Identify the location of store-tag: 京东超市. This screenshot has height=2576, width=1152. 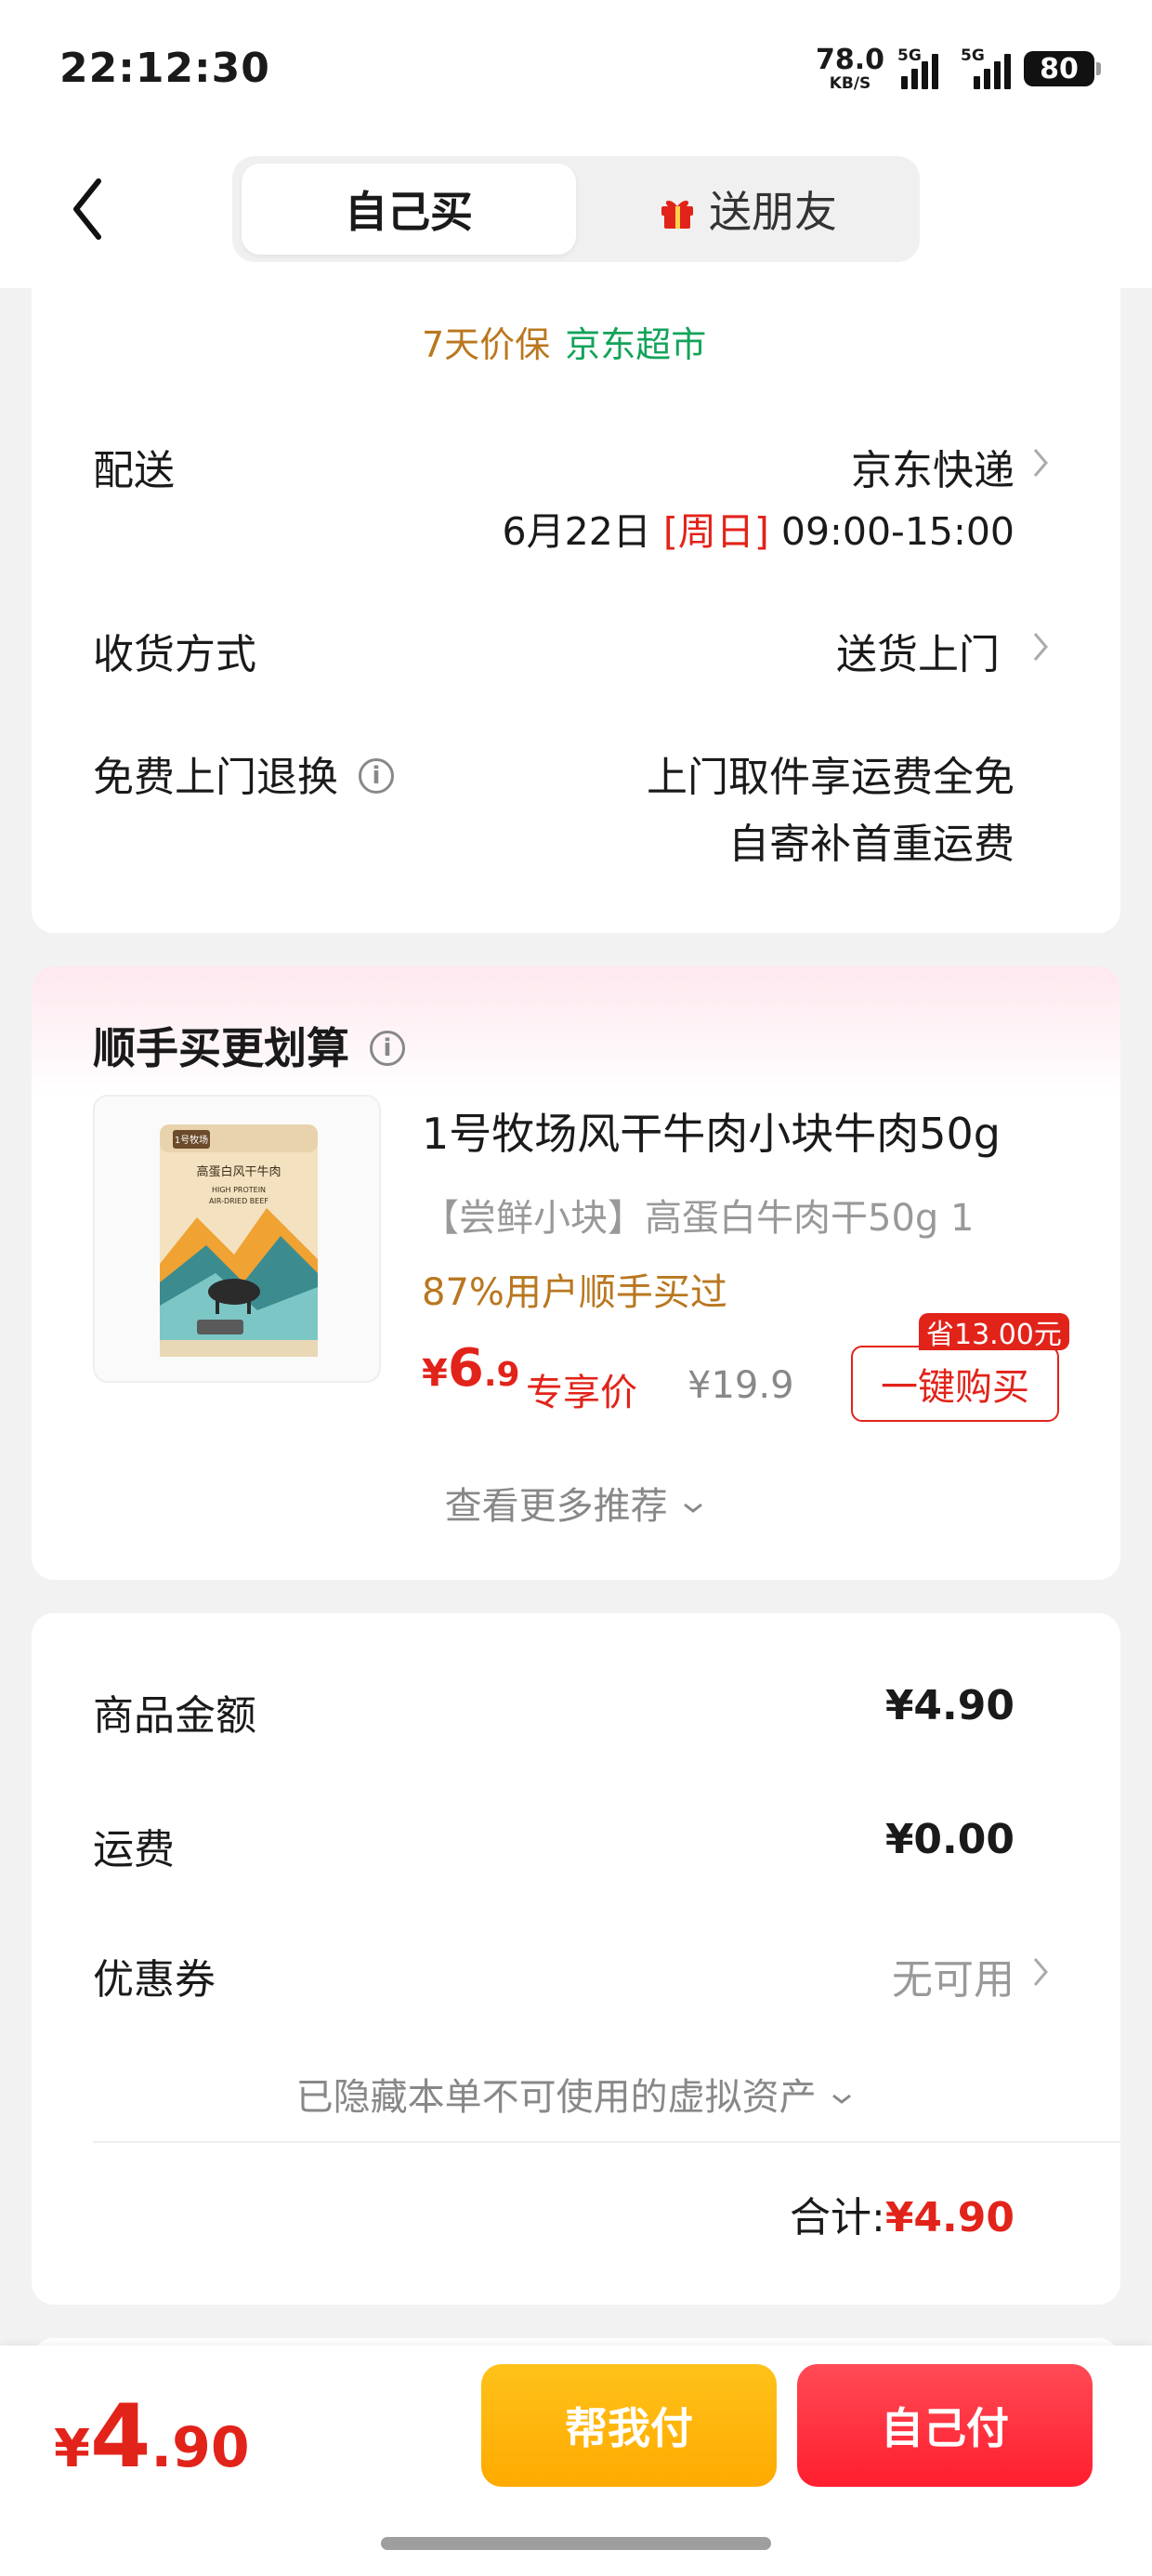
(636, 344).